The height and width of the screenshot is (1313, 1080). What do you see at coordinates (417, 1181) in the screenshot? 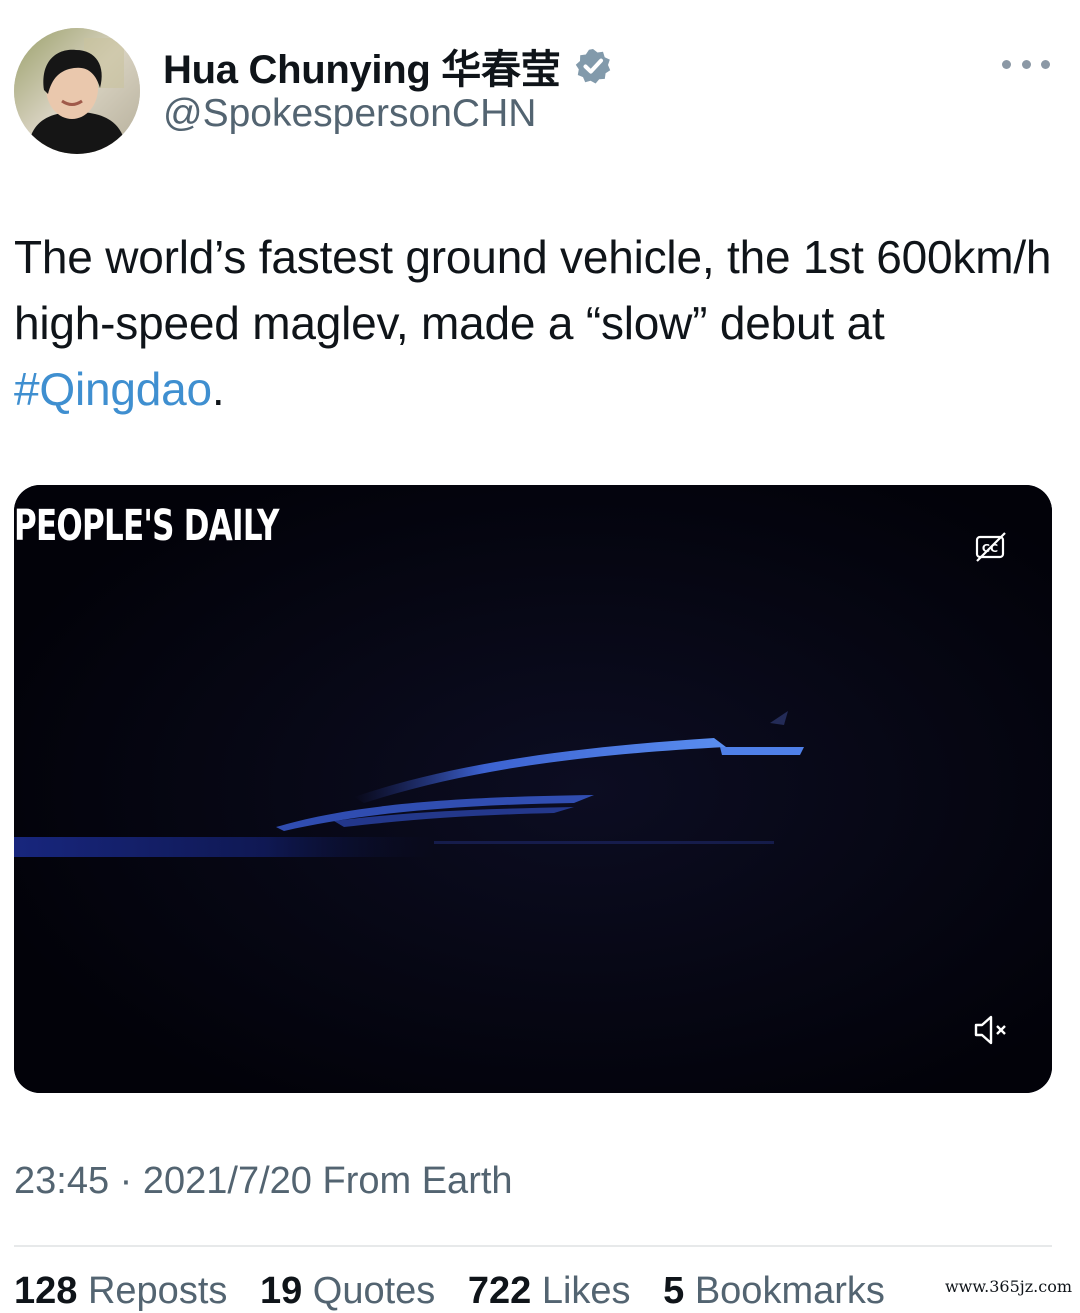
I see `tweet-source: From Earth` at bounding box center [417, 1181].